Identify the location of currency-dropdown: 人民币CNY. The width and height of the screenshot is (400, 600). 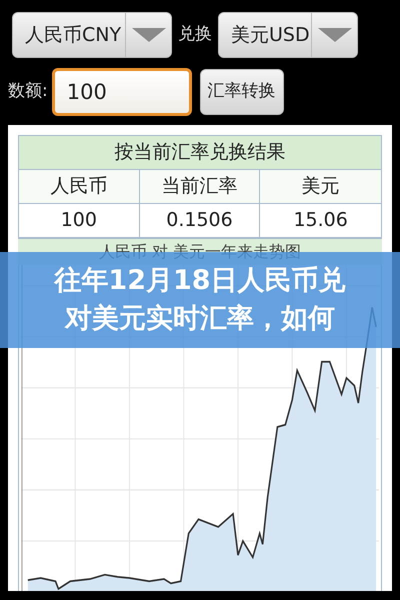
(92, 35).